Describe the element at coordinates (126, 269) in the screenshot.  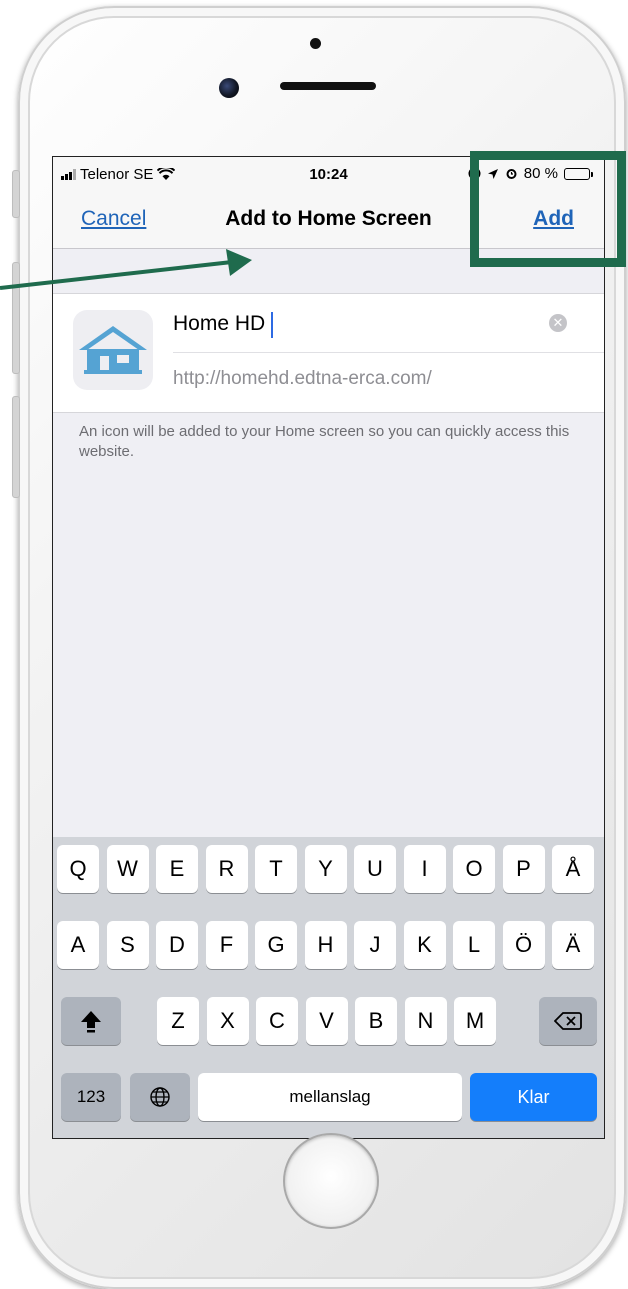
I see `annotation-arrow-icon` at that location.